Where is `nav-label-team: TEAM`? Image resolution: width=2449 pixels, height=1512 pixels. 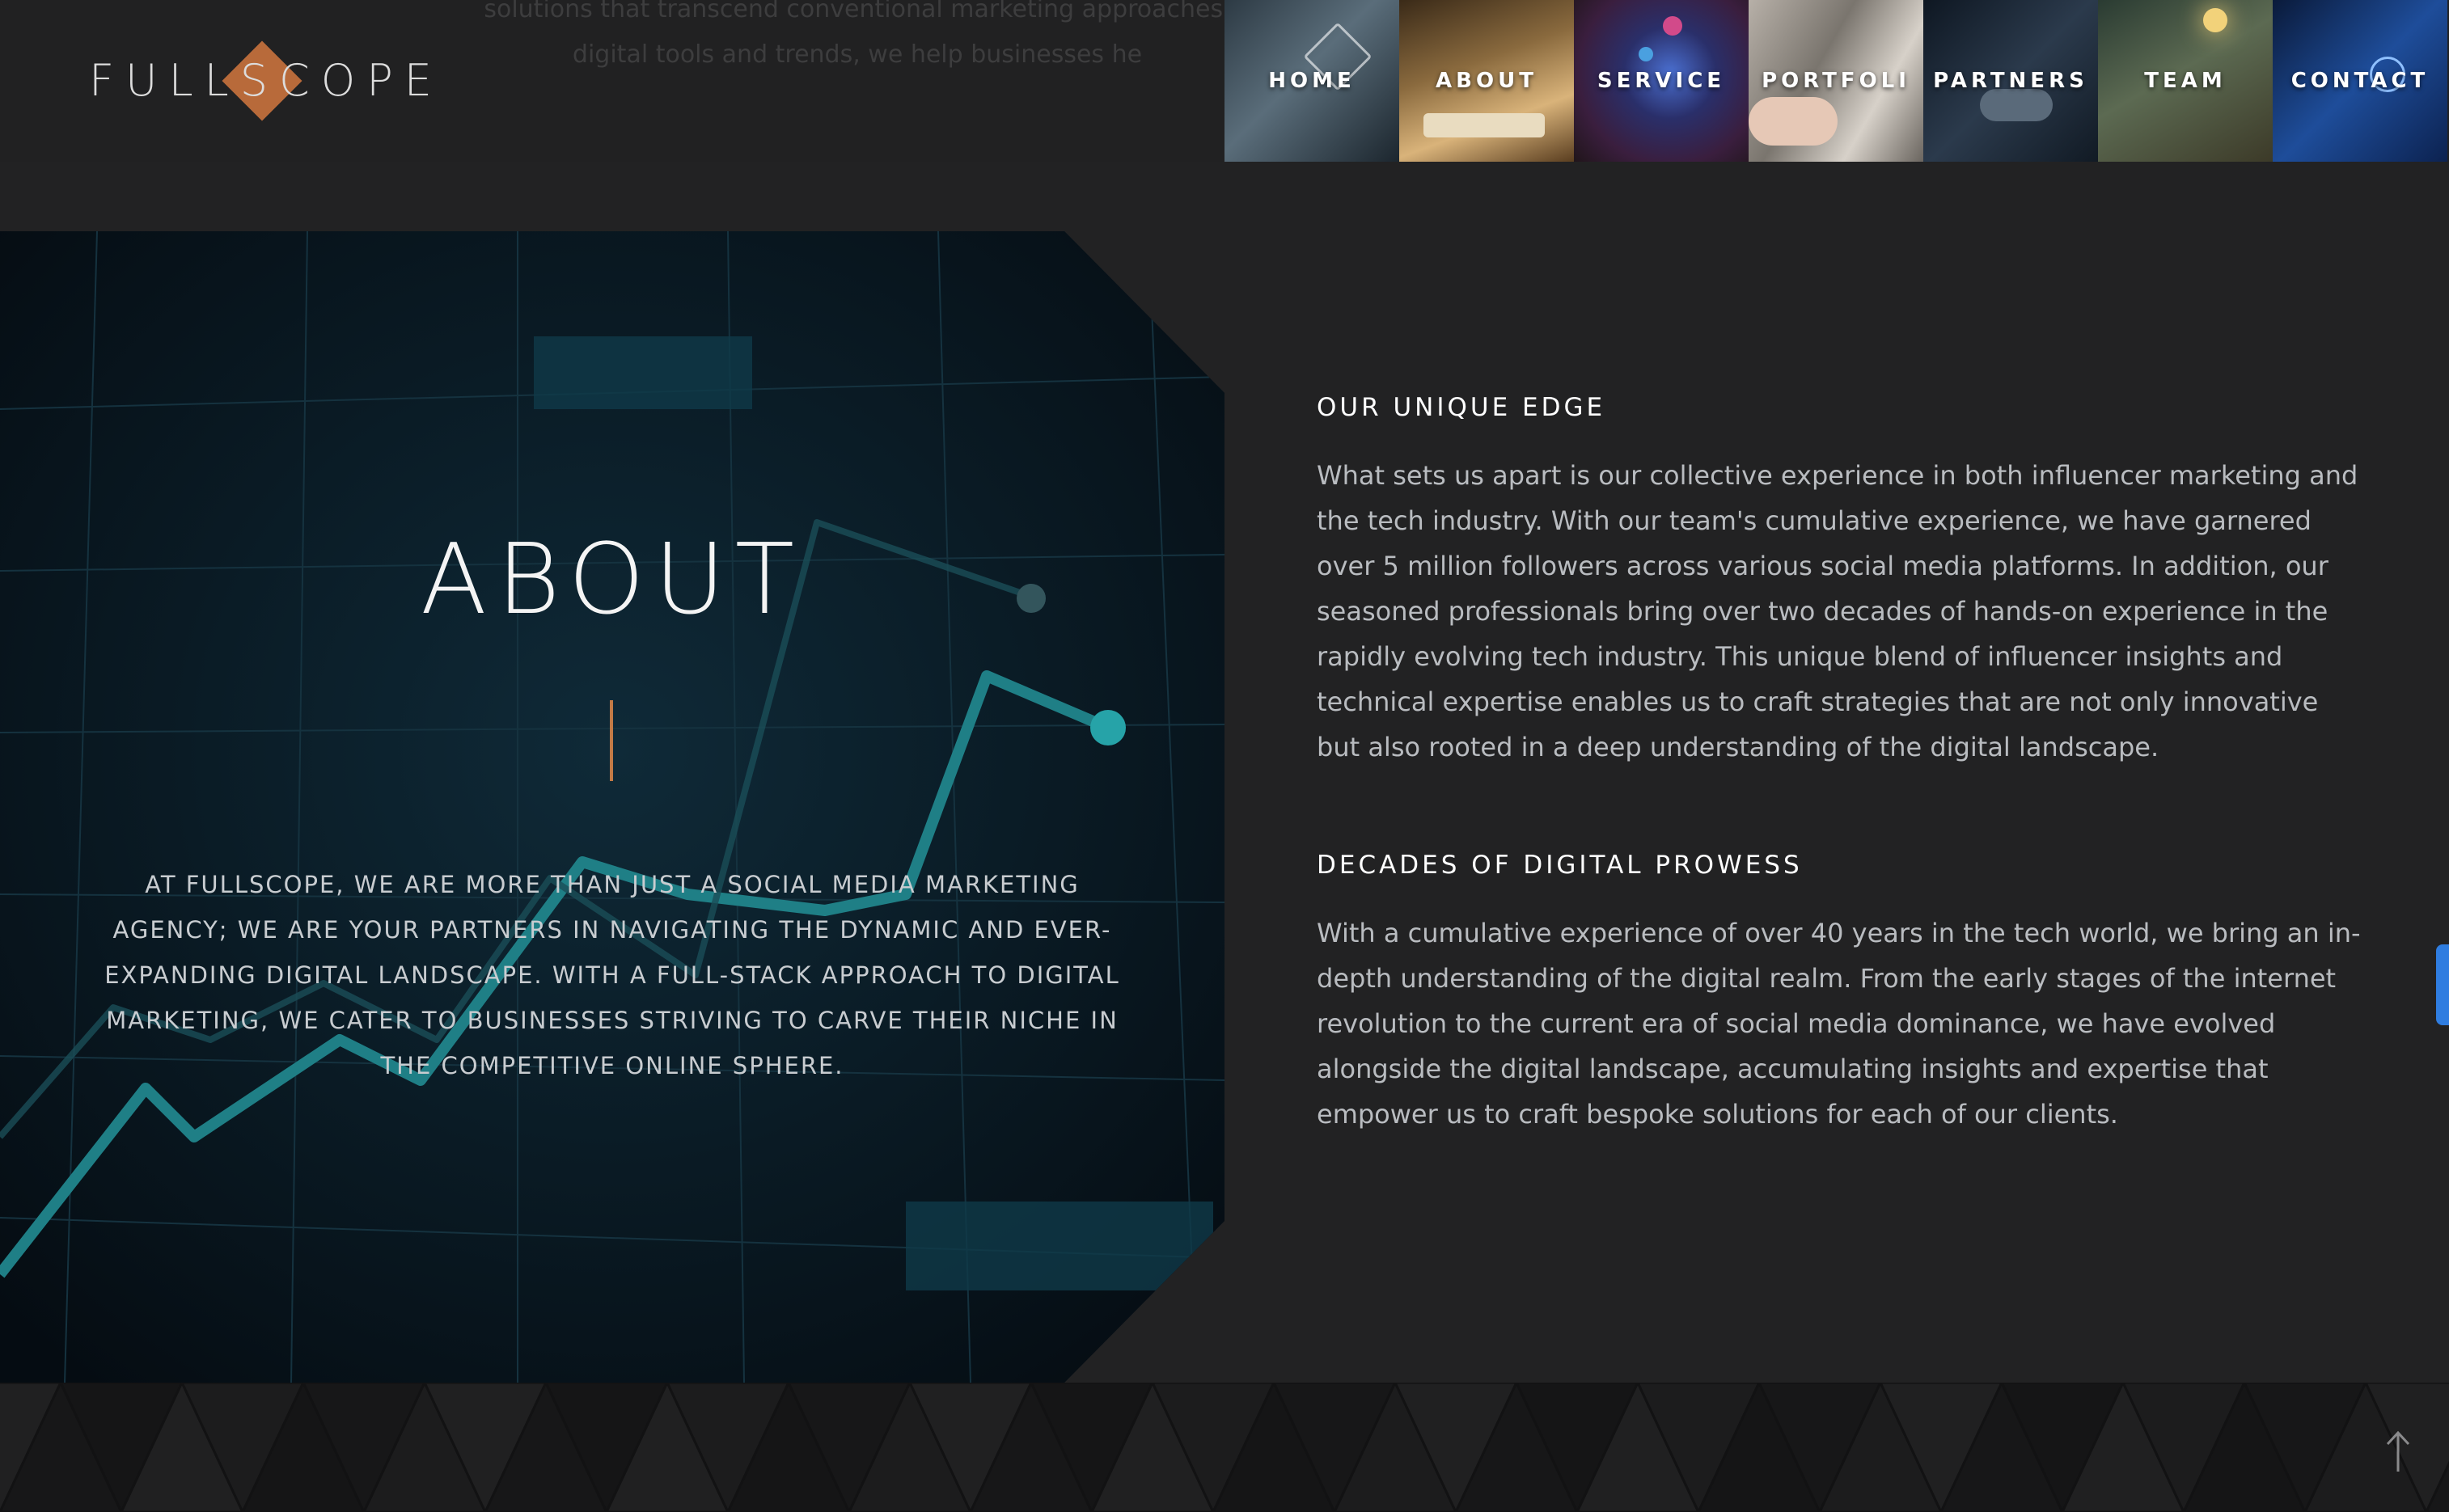 nav-label-team: TEAM is located at coordinates (2185, 81).